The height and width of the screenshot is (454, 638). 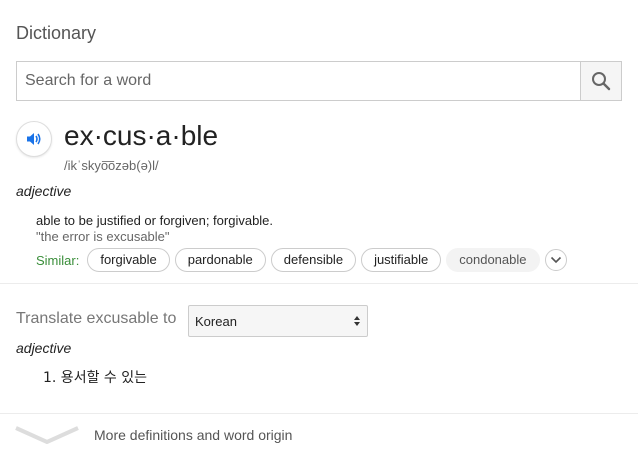 I want to click on section-divider, so click(x=319, y=283).